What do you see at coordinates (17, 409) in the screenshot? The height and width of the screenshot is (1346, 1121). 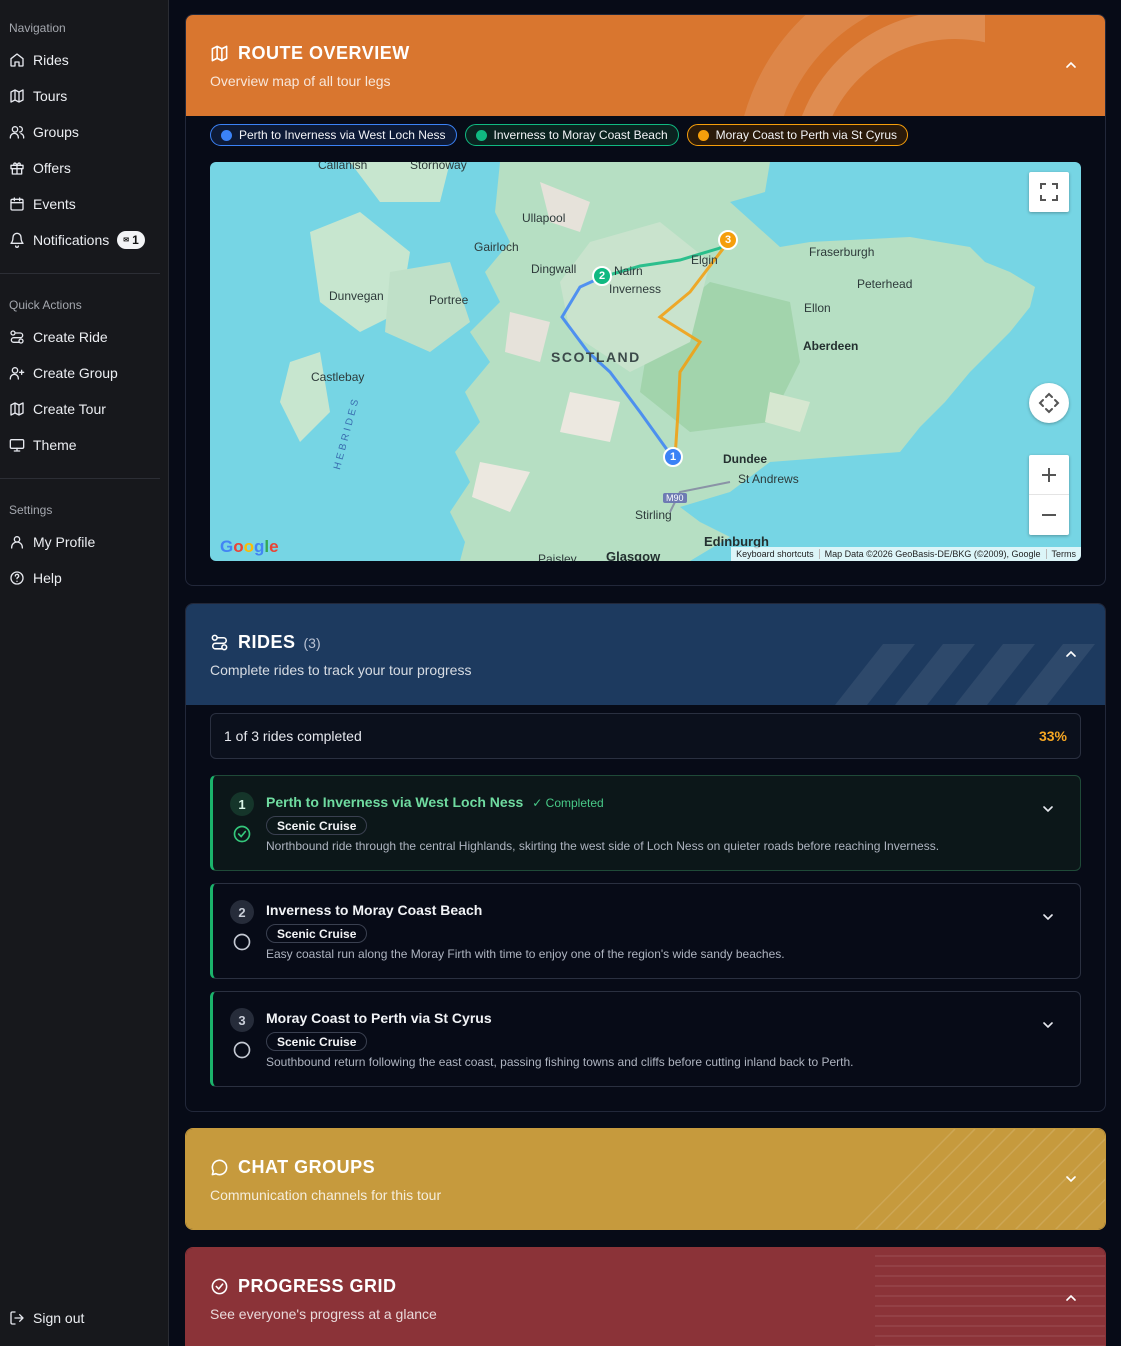 I see `map-icon` at bounding box center [17, 409].